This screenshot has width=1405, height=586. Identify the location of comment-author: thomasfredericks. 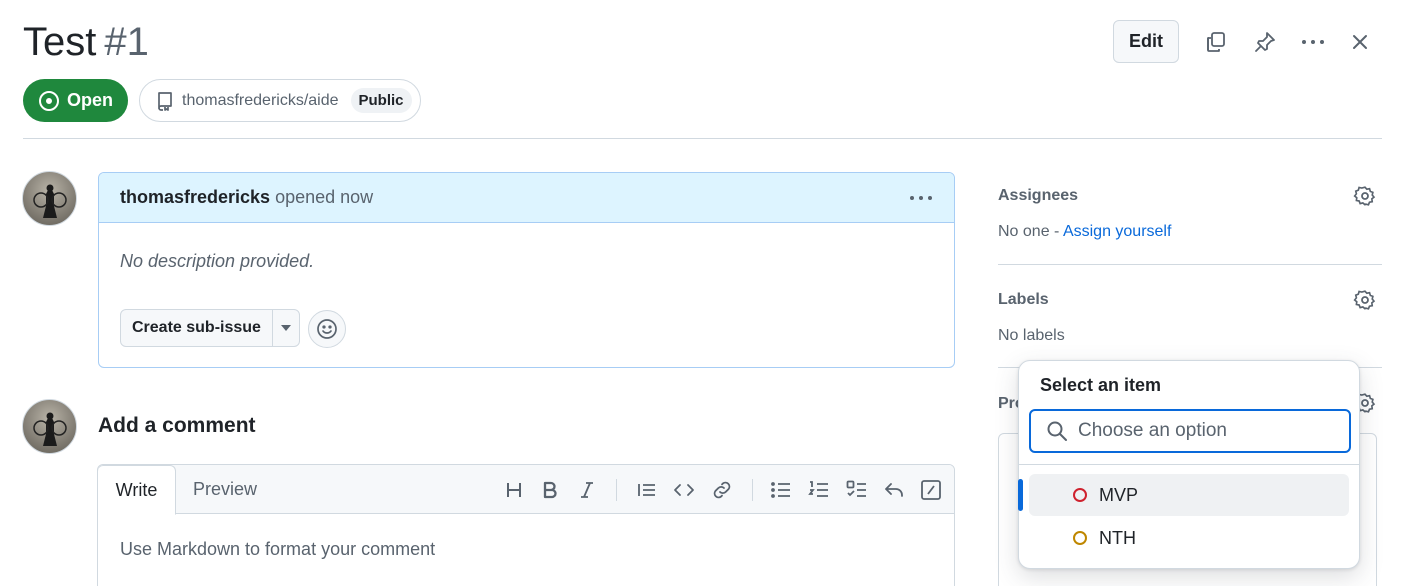
(195, 197).